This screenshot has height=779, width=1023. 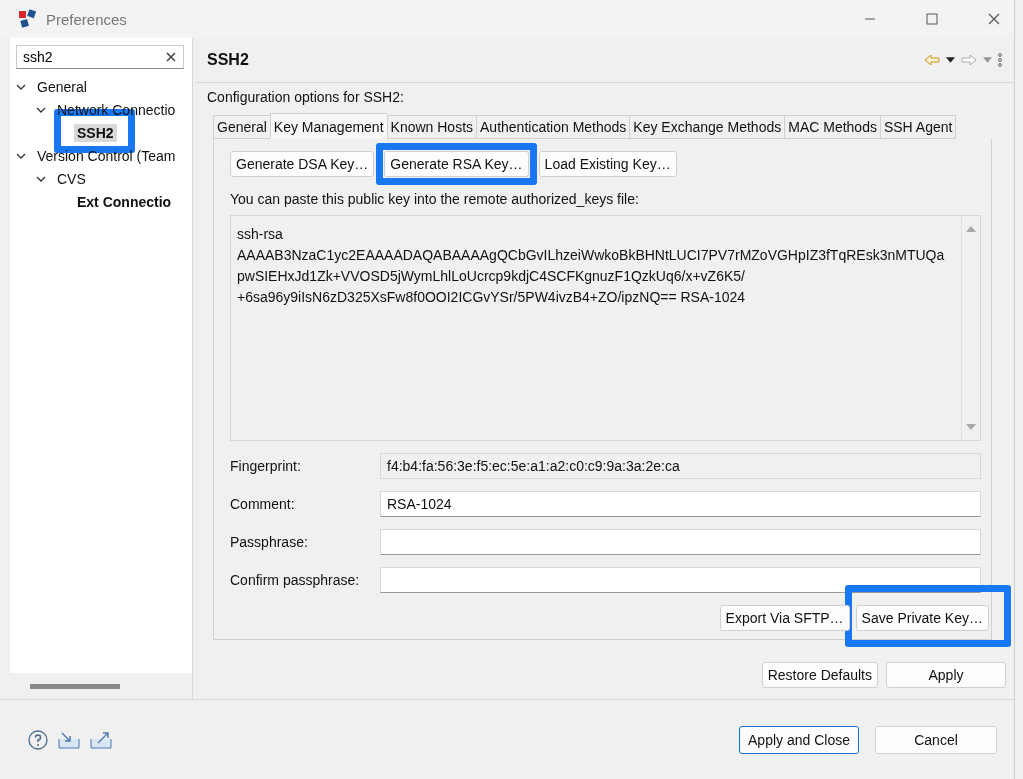 I want to click on public-key-text: ssh-rsa AAAAB3NzaC1yc2EAAAADAQABAAAAgQCbGvILhzeiWwkoBkBHNtLUCI7PV7rMZoVGHpIZ3fTqREsk3nMTUQa pwSIEHxJd1Zk+VVOSD5jWymLhlLoUcrcp9kdjC4SCFKgnuzF1QzkUq6/x+vZ6K5/ +6sa96y9iIsN6zD325XsFw8f0OOI2ICGvYSr/5PW4ivzB4+ZO/ipzNQ== RSA-1024, so click(x=591, y=266).